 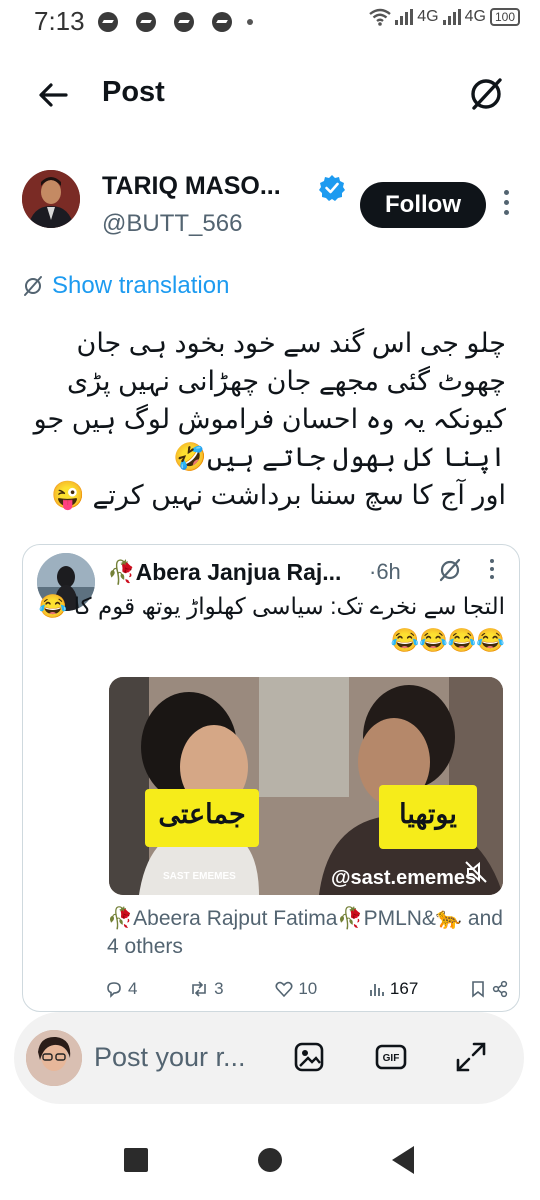 I want to click on share-icon, so click(x=500, y=989).